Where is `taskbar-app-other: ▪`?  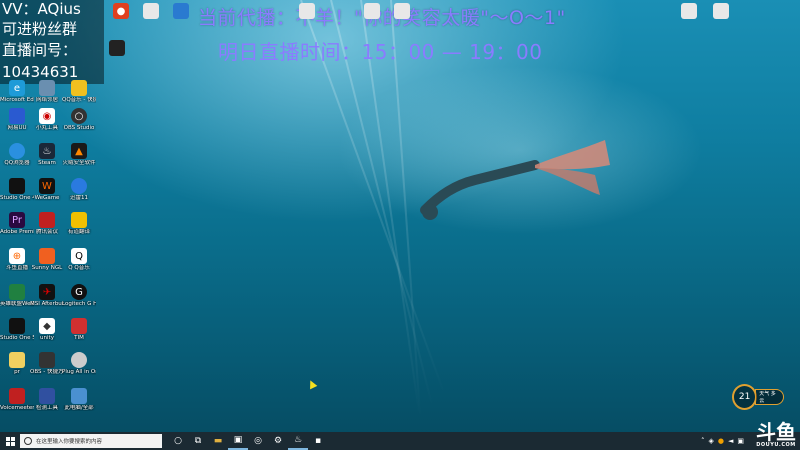 taskbar-app-other: ▪ is located at coordinates (318, 441).